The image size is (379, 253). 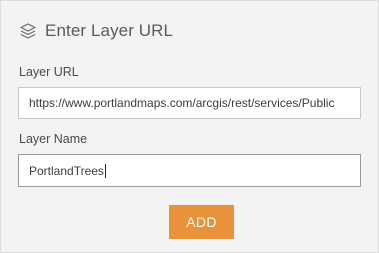 What do you see at coordinates (109, 30) in the screenshot?
I see `panel-title: Enter Layer URL` at bounding box center [109, 30].